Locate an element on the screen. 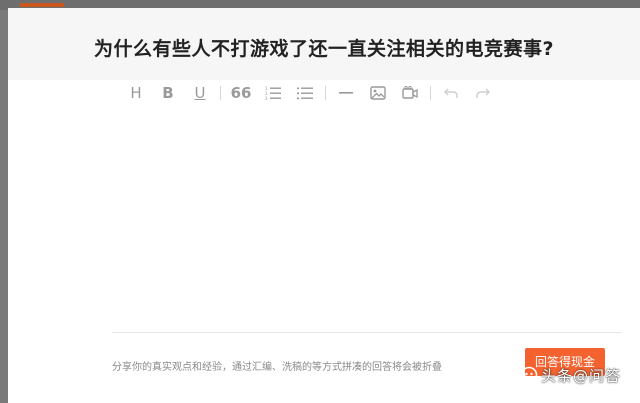  heading-button: H is located at coordinates (136, 93).